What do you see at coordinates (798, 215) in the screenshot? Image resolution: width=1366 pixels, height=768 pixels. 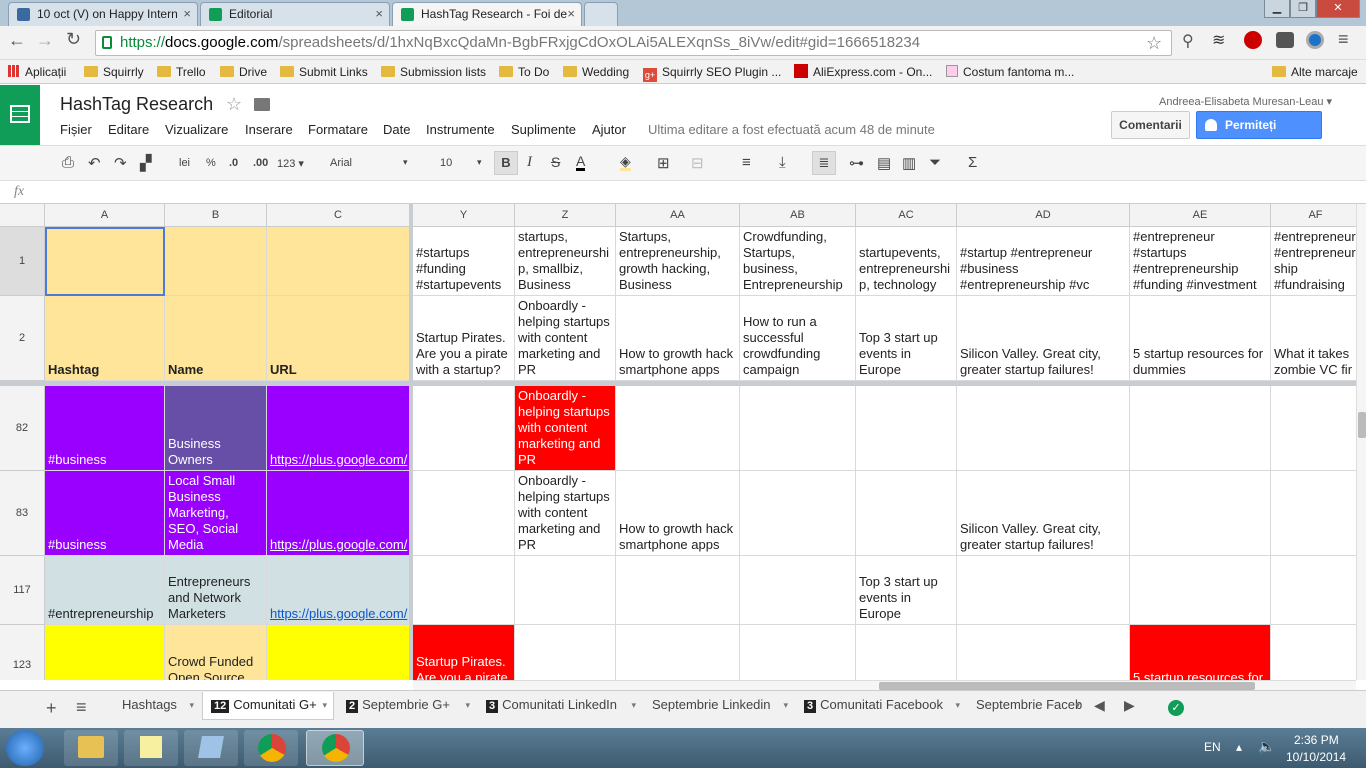 I see `column-header: AB` at bounding box center [798, 215].